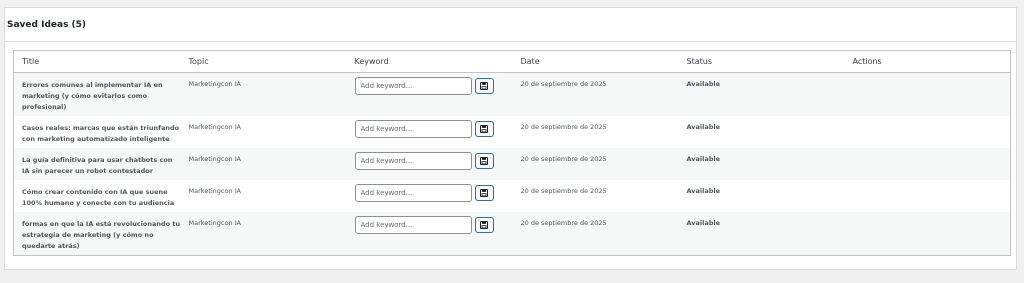  Describe the element at coordinates (927, 61) in the screenshot. I see `column-header-actions: Actions` at that location.